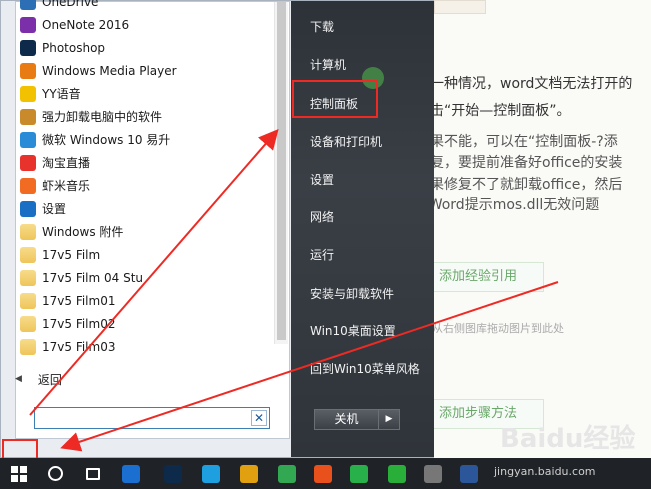 Image resolution: width=651 pixels, height=489 pixels. I want to click on right-link-item: 设置, so click(322, 179).